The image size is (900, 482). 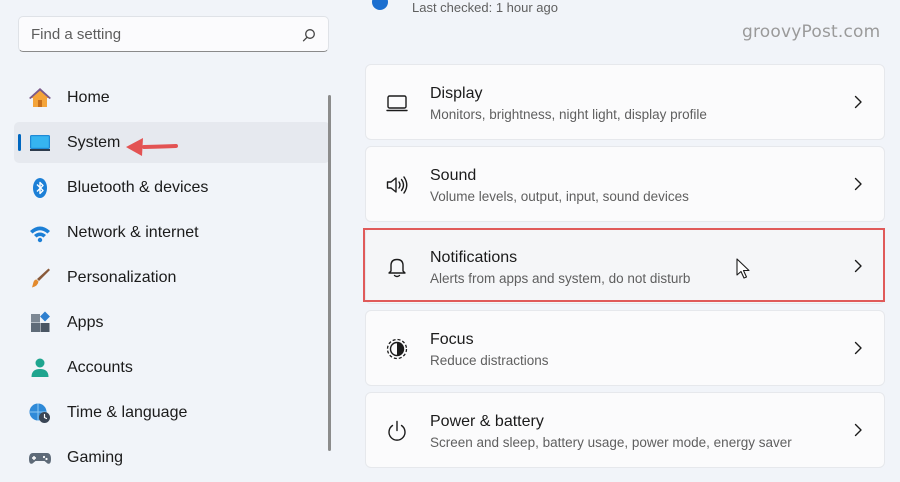 What do you see at coordinates (172, 367) in the screenshot?
I see `sidebar-item-accounts: Accounts` at bounding box center [172, 367].